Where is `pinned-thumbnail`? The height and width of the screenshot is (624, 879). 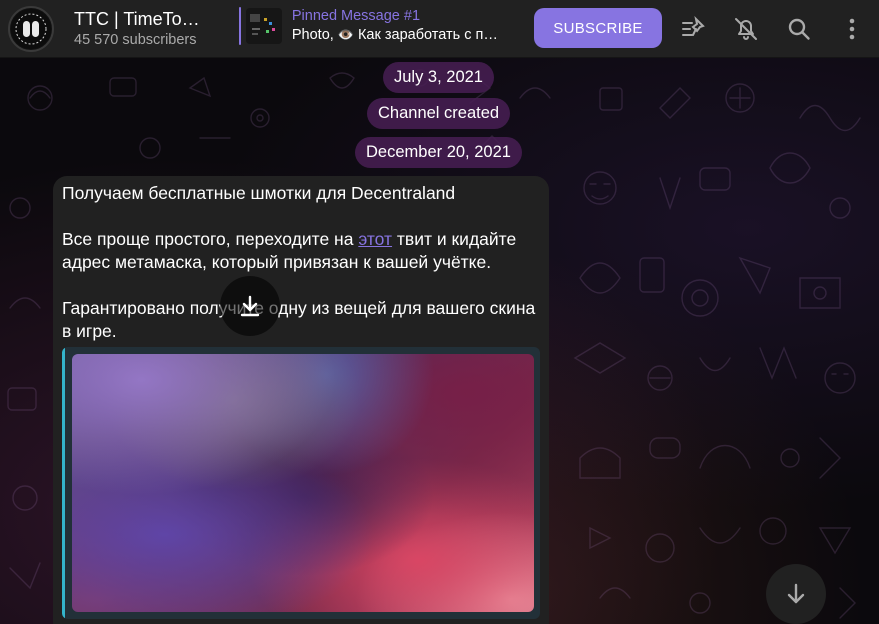
pinned-thumbnail is located at coordinates (264, 26).